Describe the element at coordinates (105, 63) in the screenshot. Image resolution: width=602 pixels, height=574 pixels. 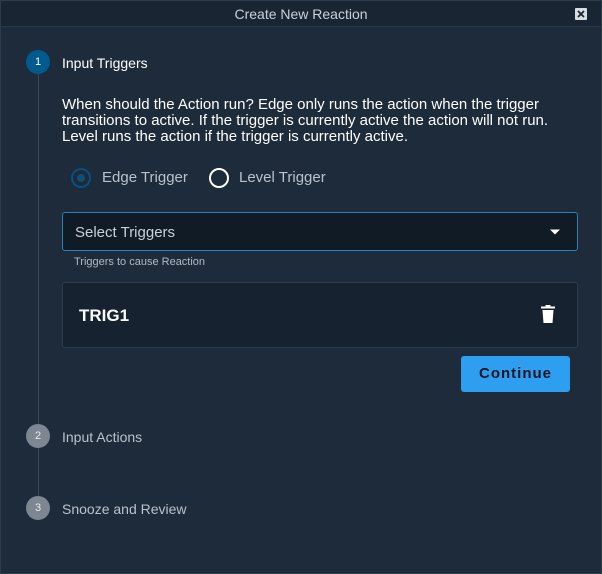
I see `step-1-label: Input Triggers` at that location.